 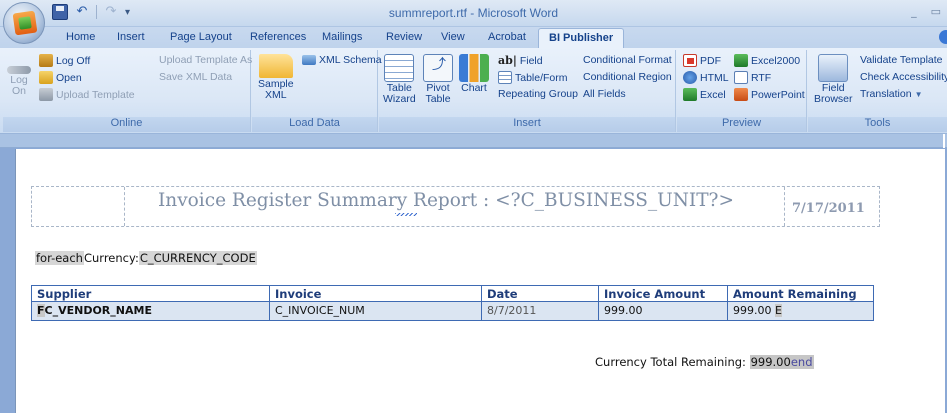 I want to click on repeating-group-label: Repeating Group, so click(x=538, y=94).